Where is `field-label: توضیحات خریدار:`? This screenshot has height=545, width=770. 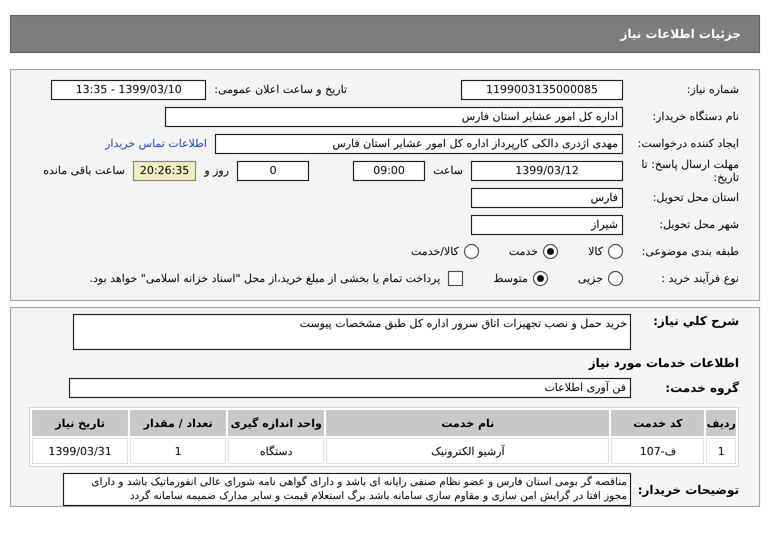 field-label: توضیحات خریدار: is located at coordinates (689, 489).